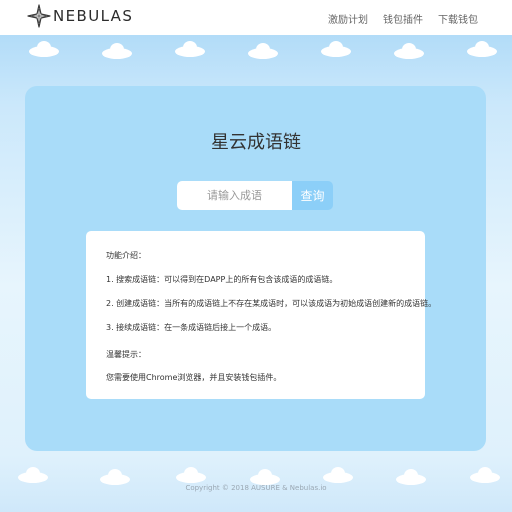  What do you see at coordinates (126, 255) in the screenshot?
I see `features-heading: 功能介绍：` at bounding box center [126, 255].